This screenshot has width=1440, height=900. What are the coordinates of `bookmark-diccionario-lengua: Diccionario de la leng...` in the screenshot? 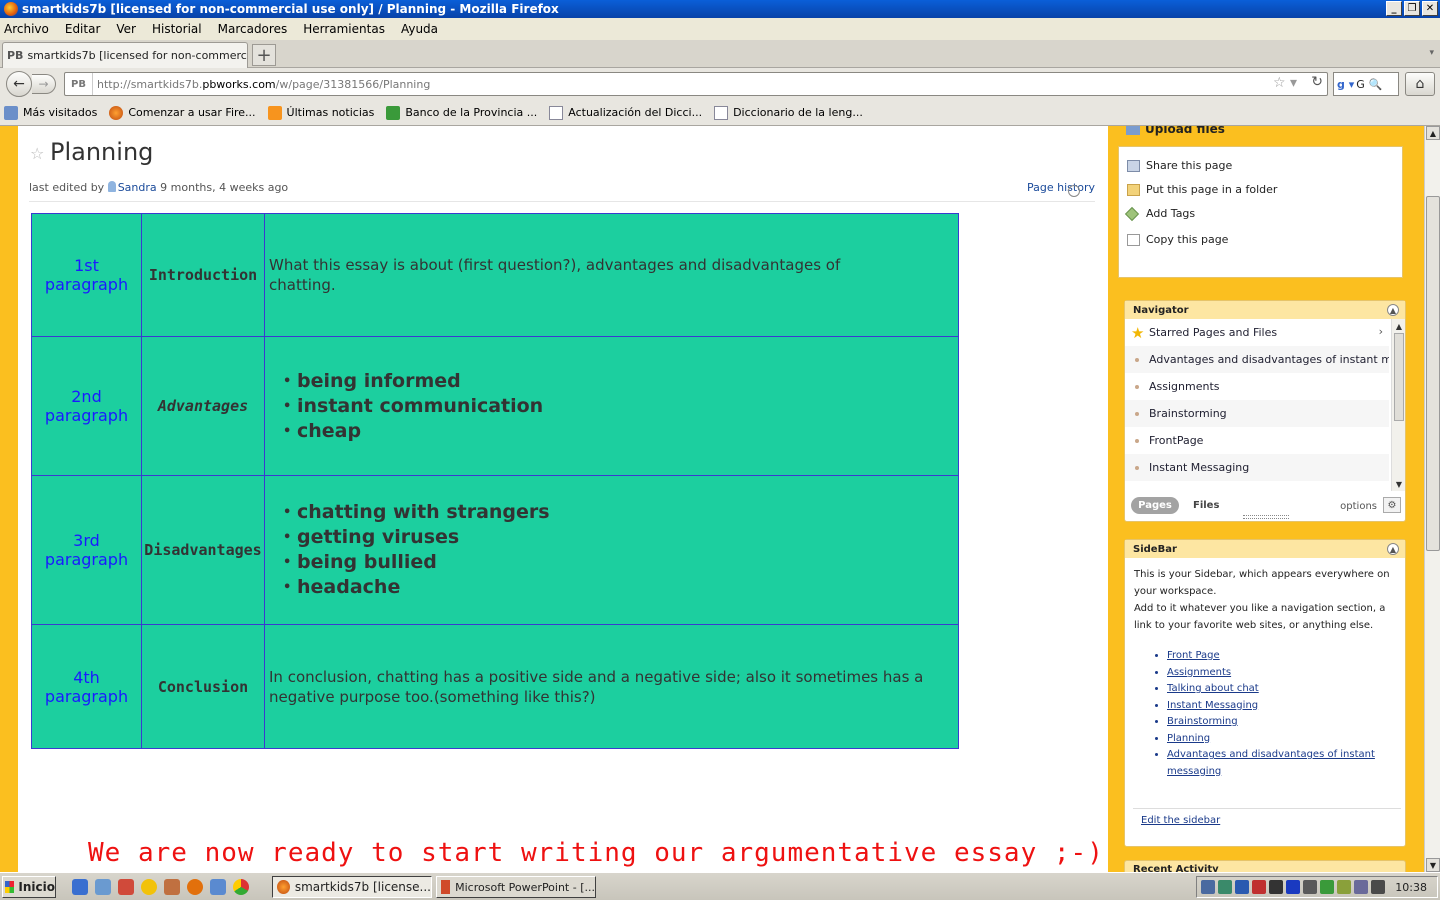 It's located at (788, 112).